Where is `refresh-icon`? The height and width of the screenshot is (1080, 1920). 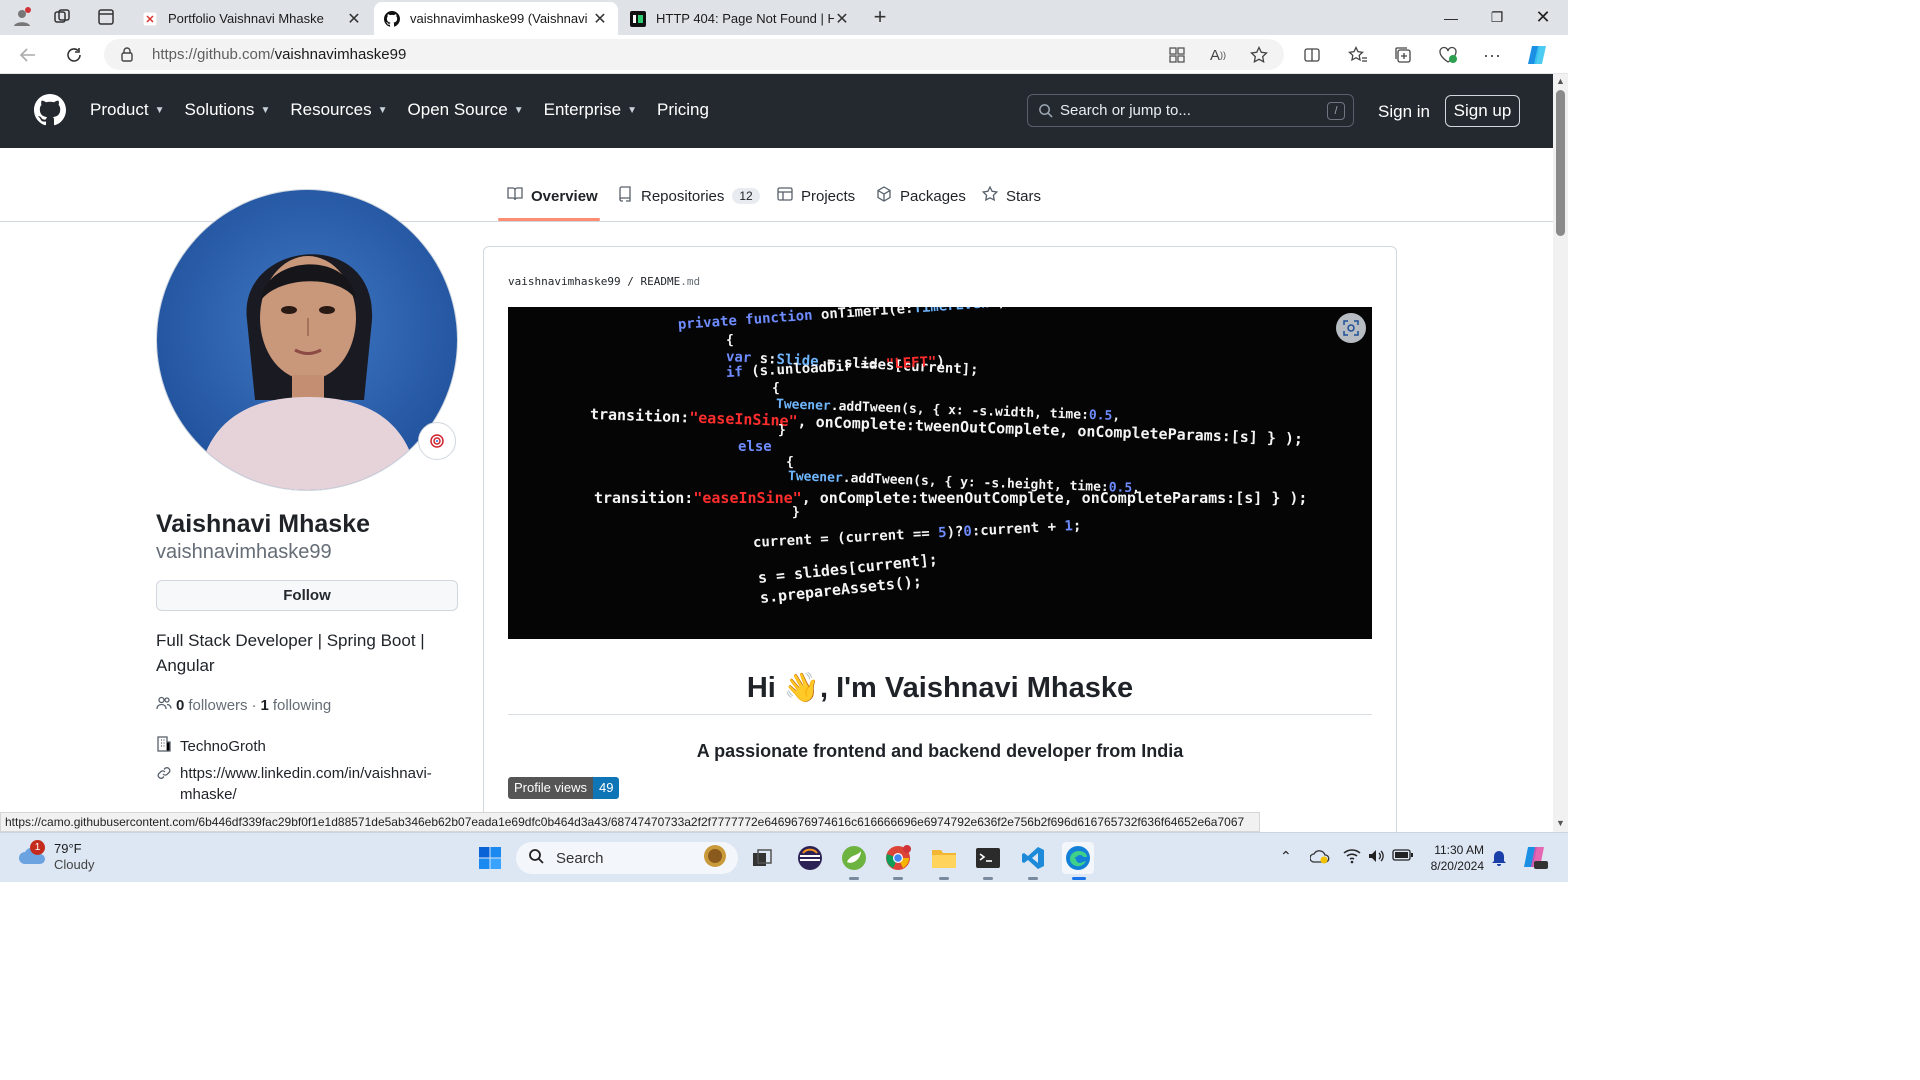
refresh-icon is located at coordinates (74, 55).